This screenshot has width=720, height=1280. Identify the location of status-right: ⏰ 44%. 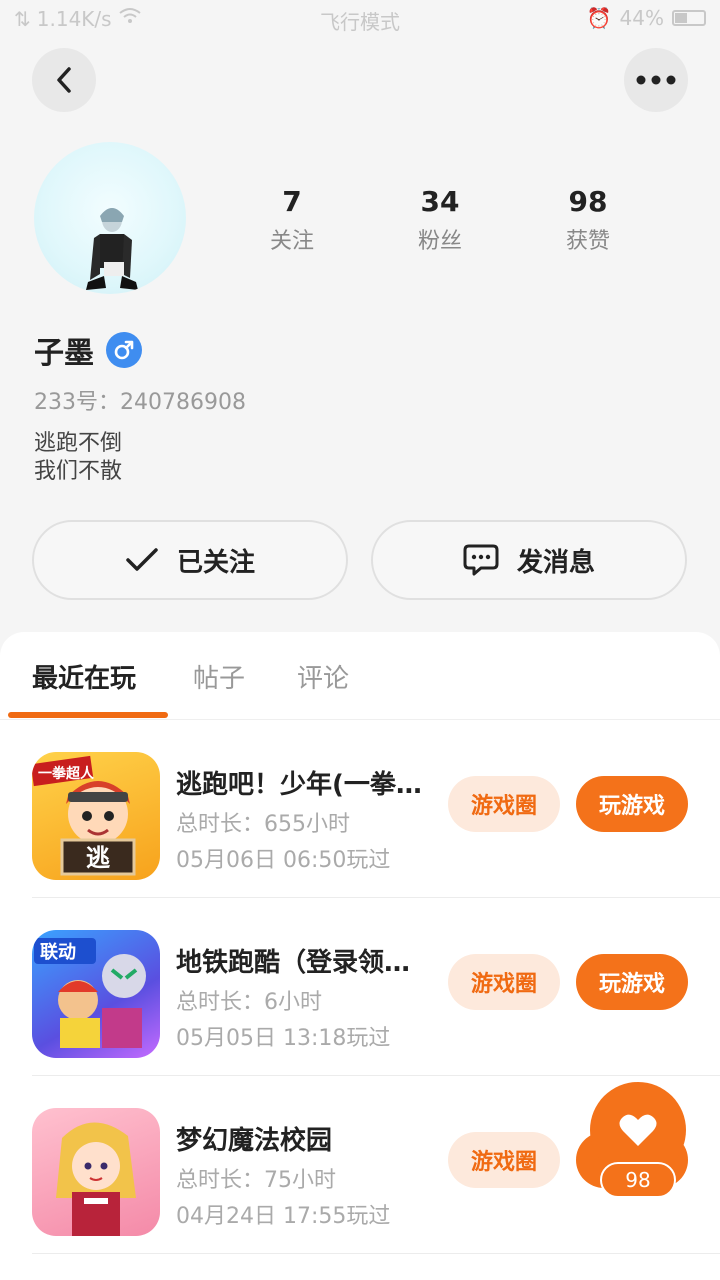
(646, 18).